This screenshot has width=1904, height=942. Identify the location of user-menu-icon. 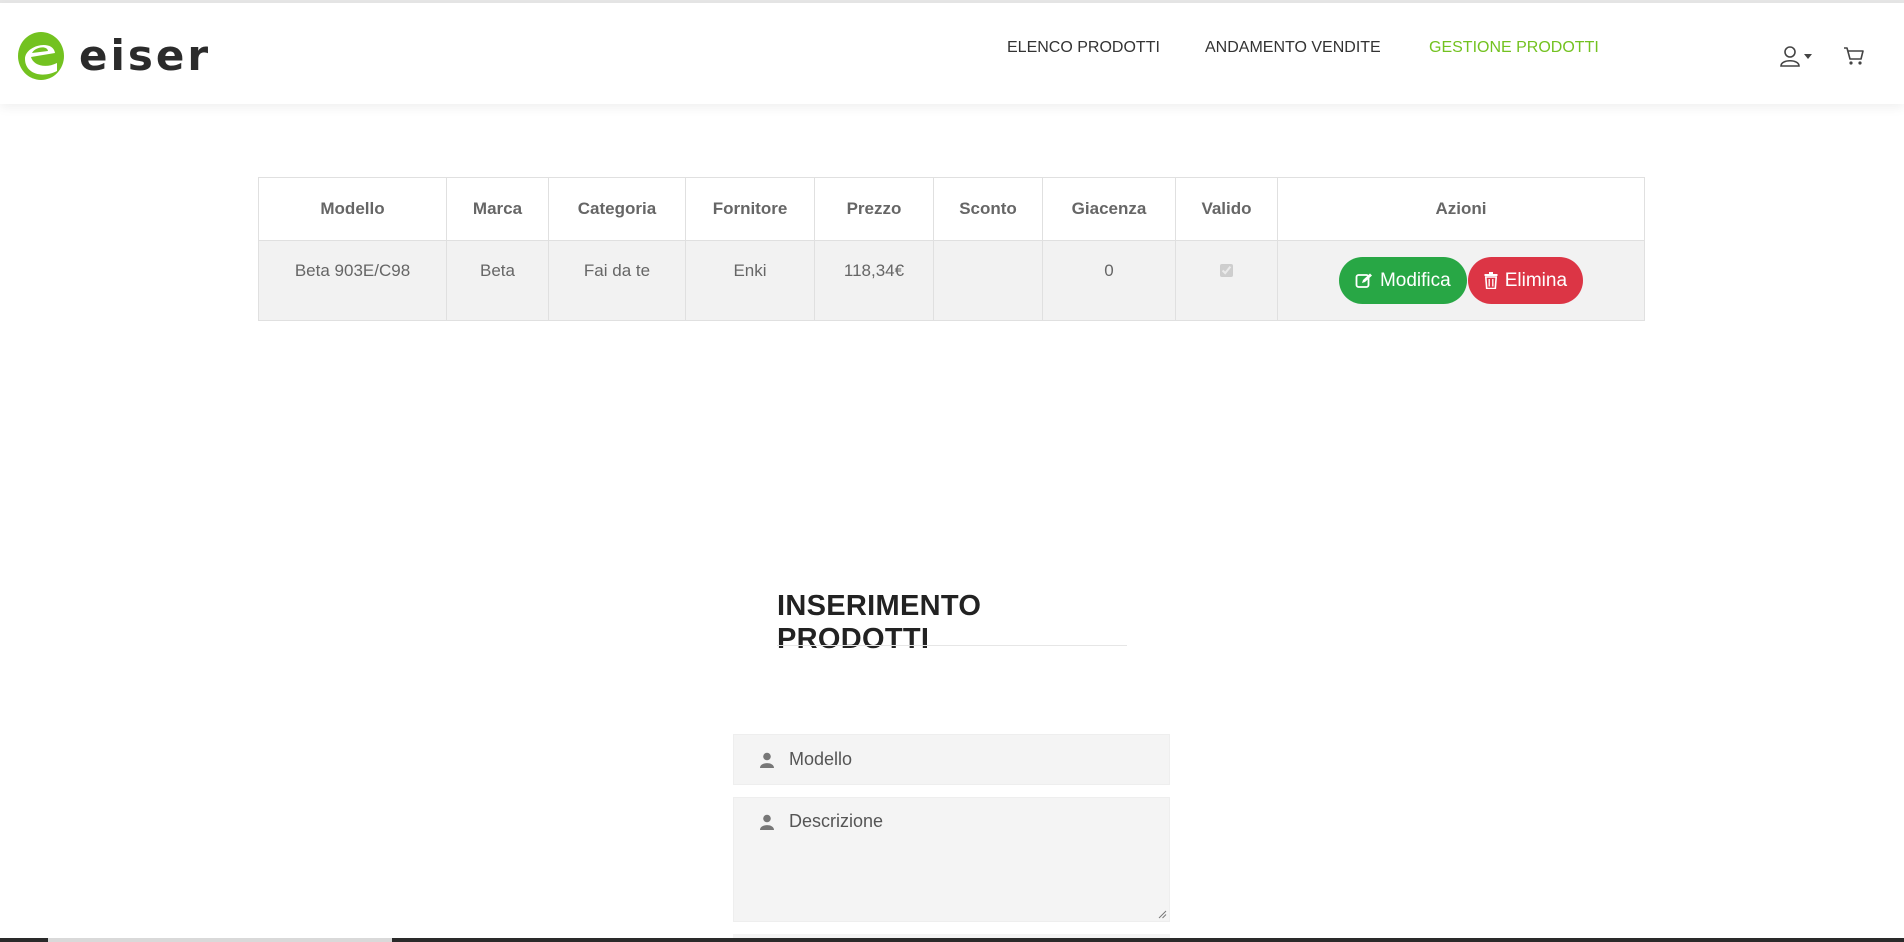
(1796, 56).